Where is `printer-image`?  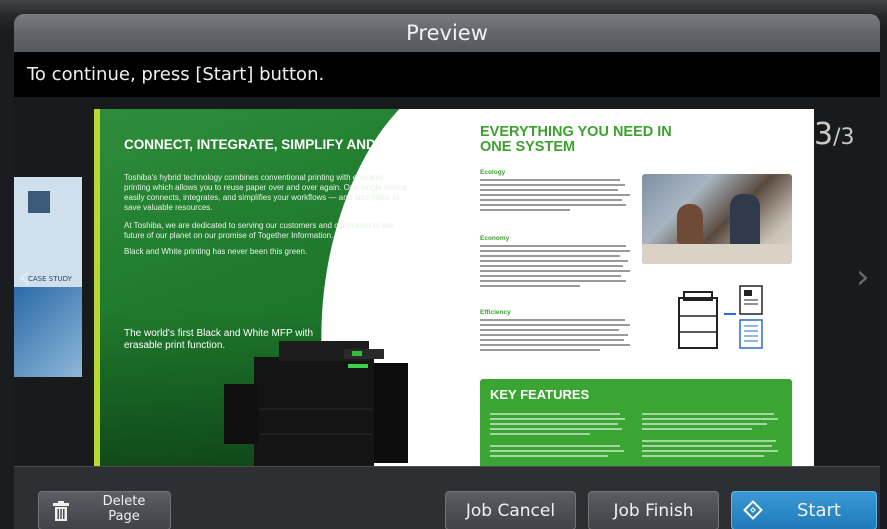
printer-image is located at coordinates (316, 403).